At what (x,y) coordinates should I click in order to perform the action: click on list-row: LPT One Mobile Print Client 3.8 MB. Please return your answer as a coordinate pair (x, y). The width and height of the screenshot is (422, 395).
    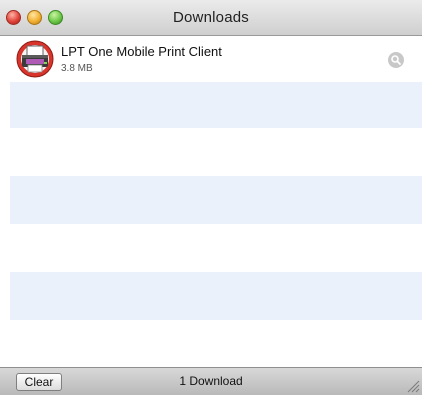
    Looking at the image, I should click on (216, 60).